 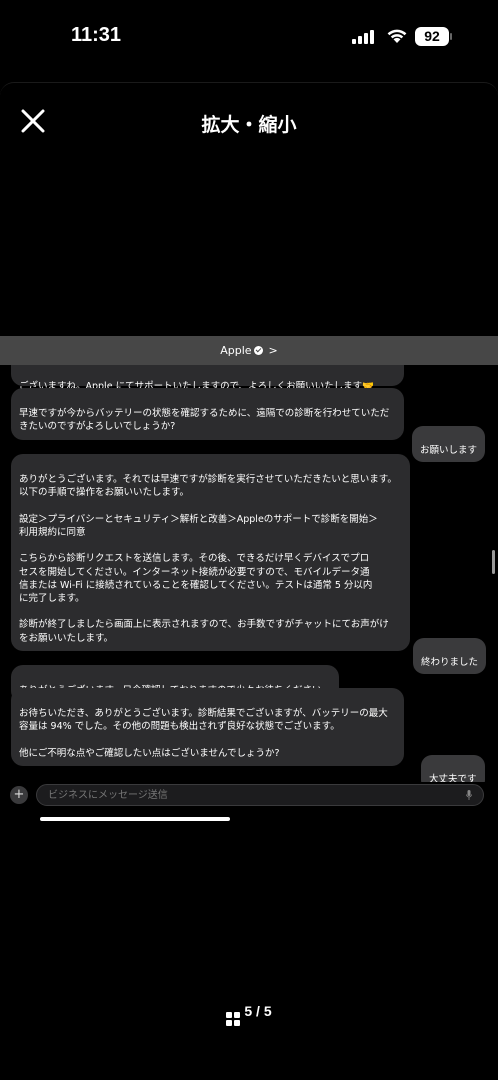 What do you see at coordinates (233, 1019) in the screenshot?
I see `grid-icon` at bounding box center [233, 1019].